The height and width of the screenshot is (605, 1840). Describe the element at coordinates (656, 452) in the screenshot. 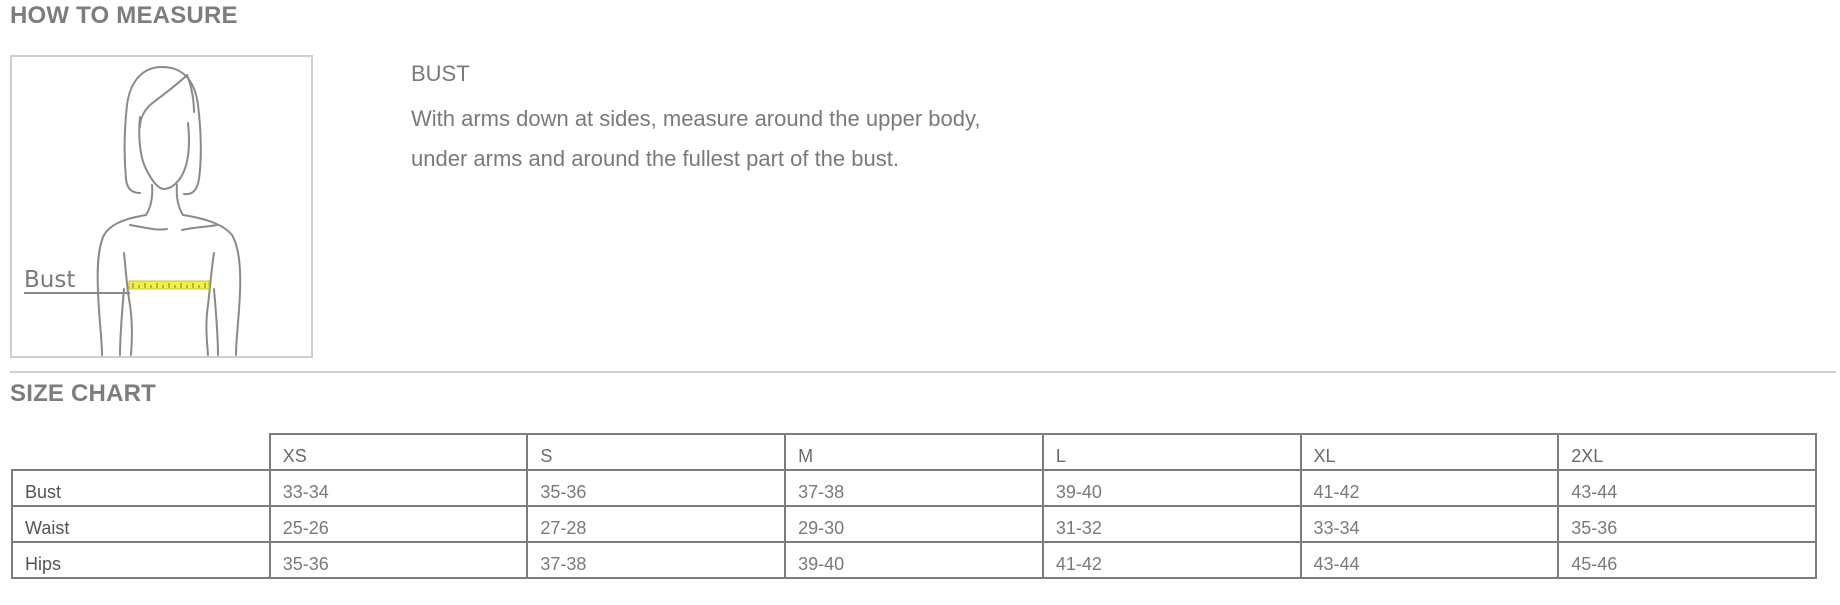

I see `size-column-header: S` at that location.